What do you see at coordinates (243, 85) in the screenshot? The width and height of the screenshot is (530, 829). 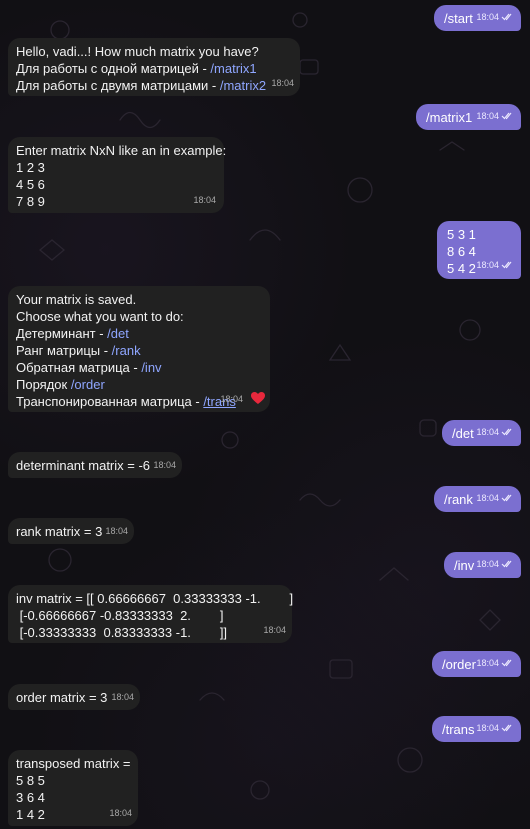 I see `command-link: /matrix2` at bounding box center [243, 85].